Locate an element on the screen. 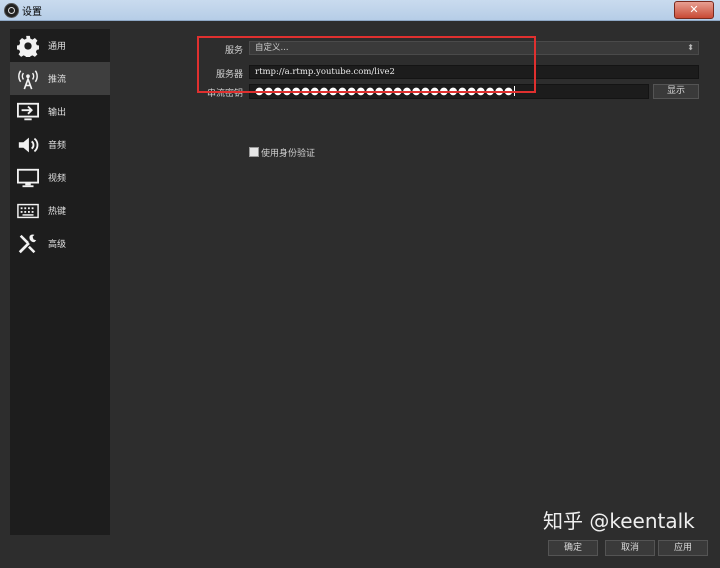  use-auth-label: 使用身份验证 is located at coordinates (288, 154).